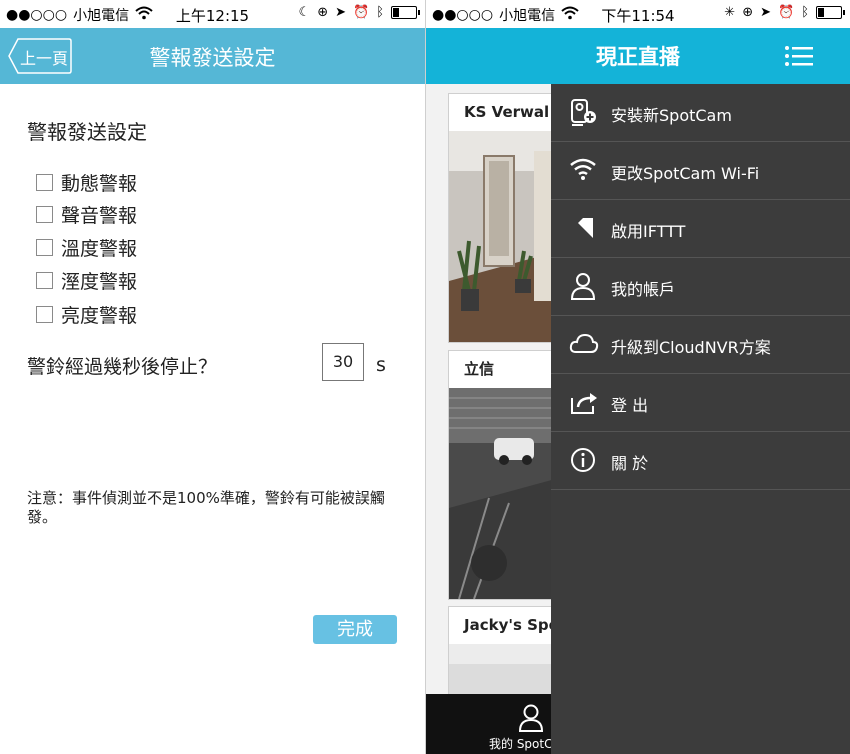 The height and width of the screenshot is (754, 850). I want to click on status-icons: ✳ ⊕ ➤ ⏰ ᛒ, so click(784, 12).